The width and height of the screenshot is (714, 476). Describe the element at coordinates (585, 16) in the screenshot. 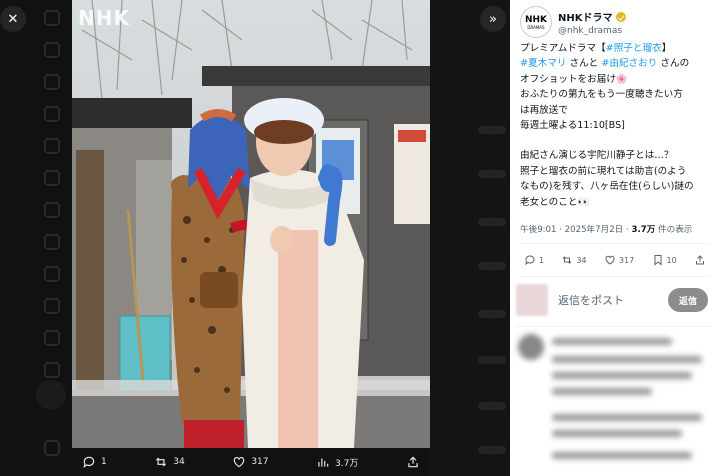

I see `account-name: NHKドラマ` at that location.